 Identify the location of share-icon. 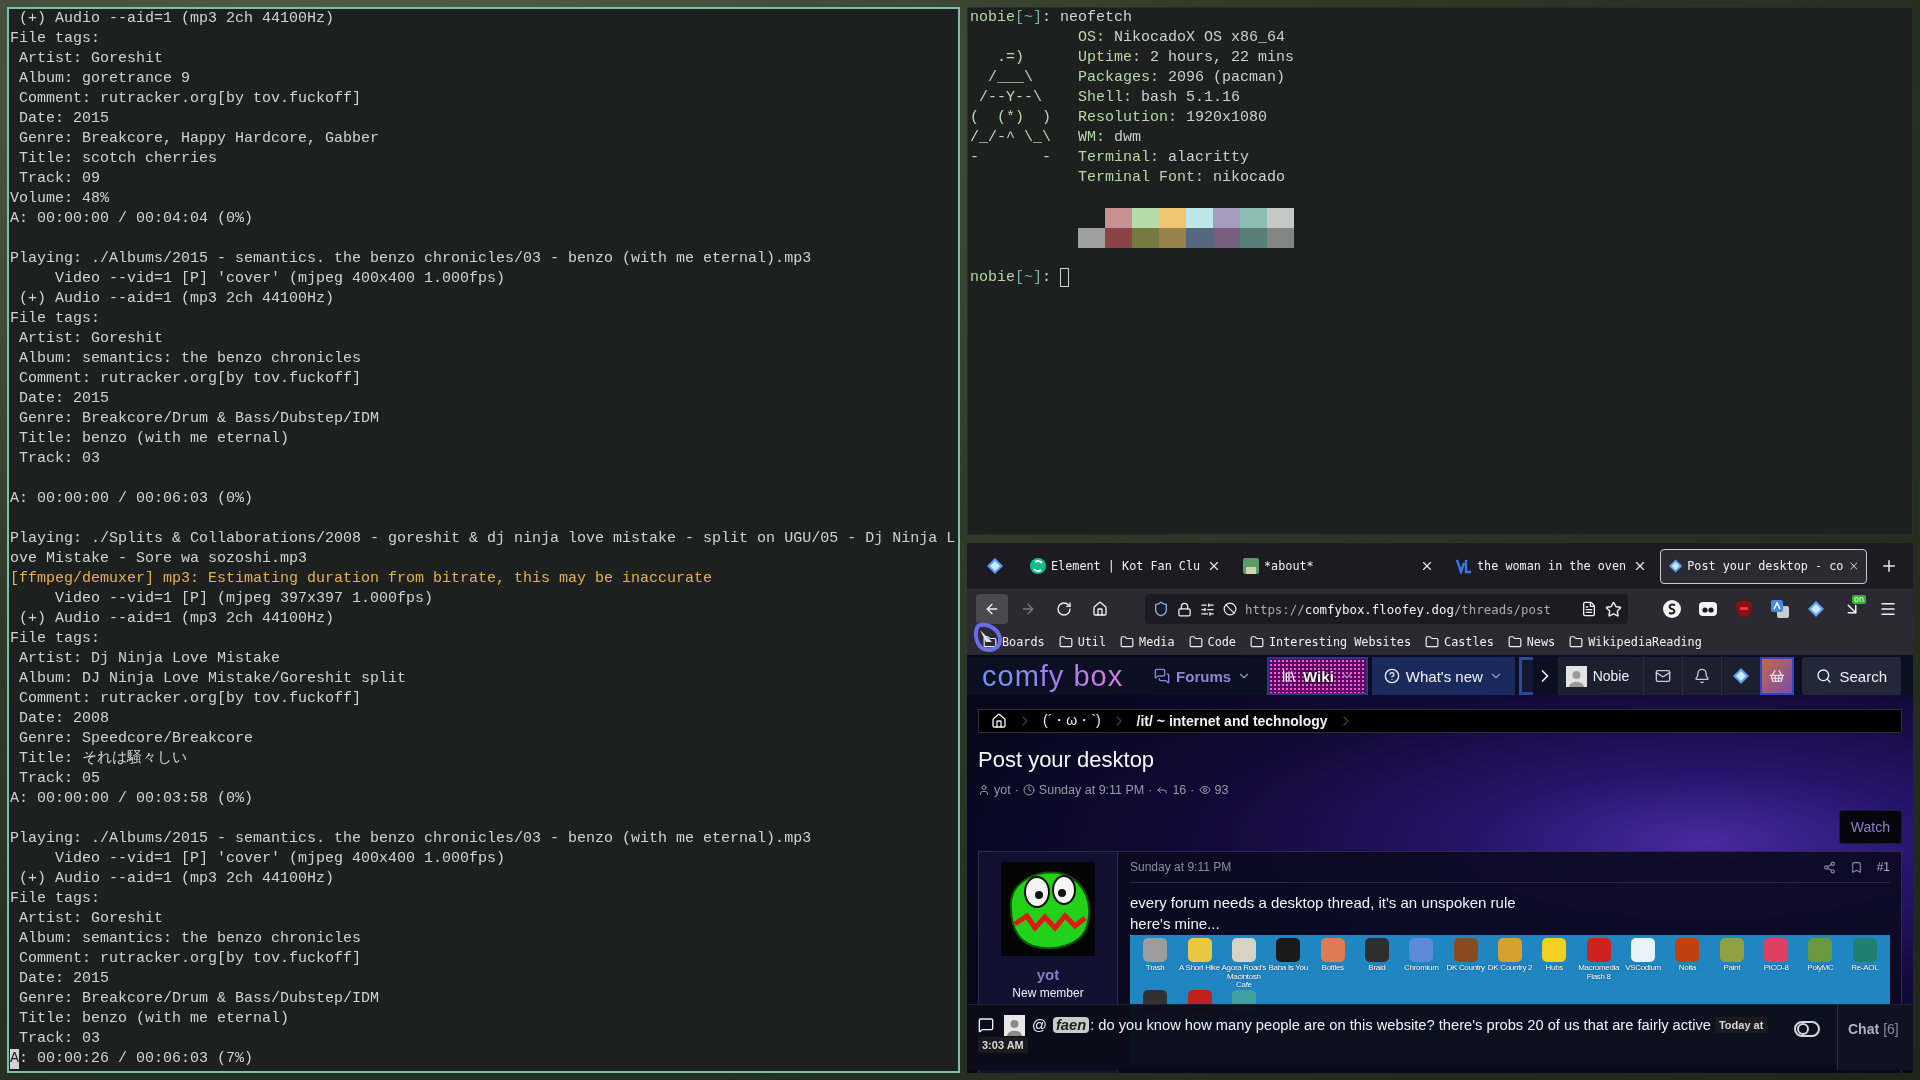
(1829, 867).